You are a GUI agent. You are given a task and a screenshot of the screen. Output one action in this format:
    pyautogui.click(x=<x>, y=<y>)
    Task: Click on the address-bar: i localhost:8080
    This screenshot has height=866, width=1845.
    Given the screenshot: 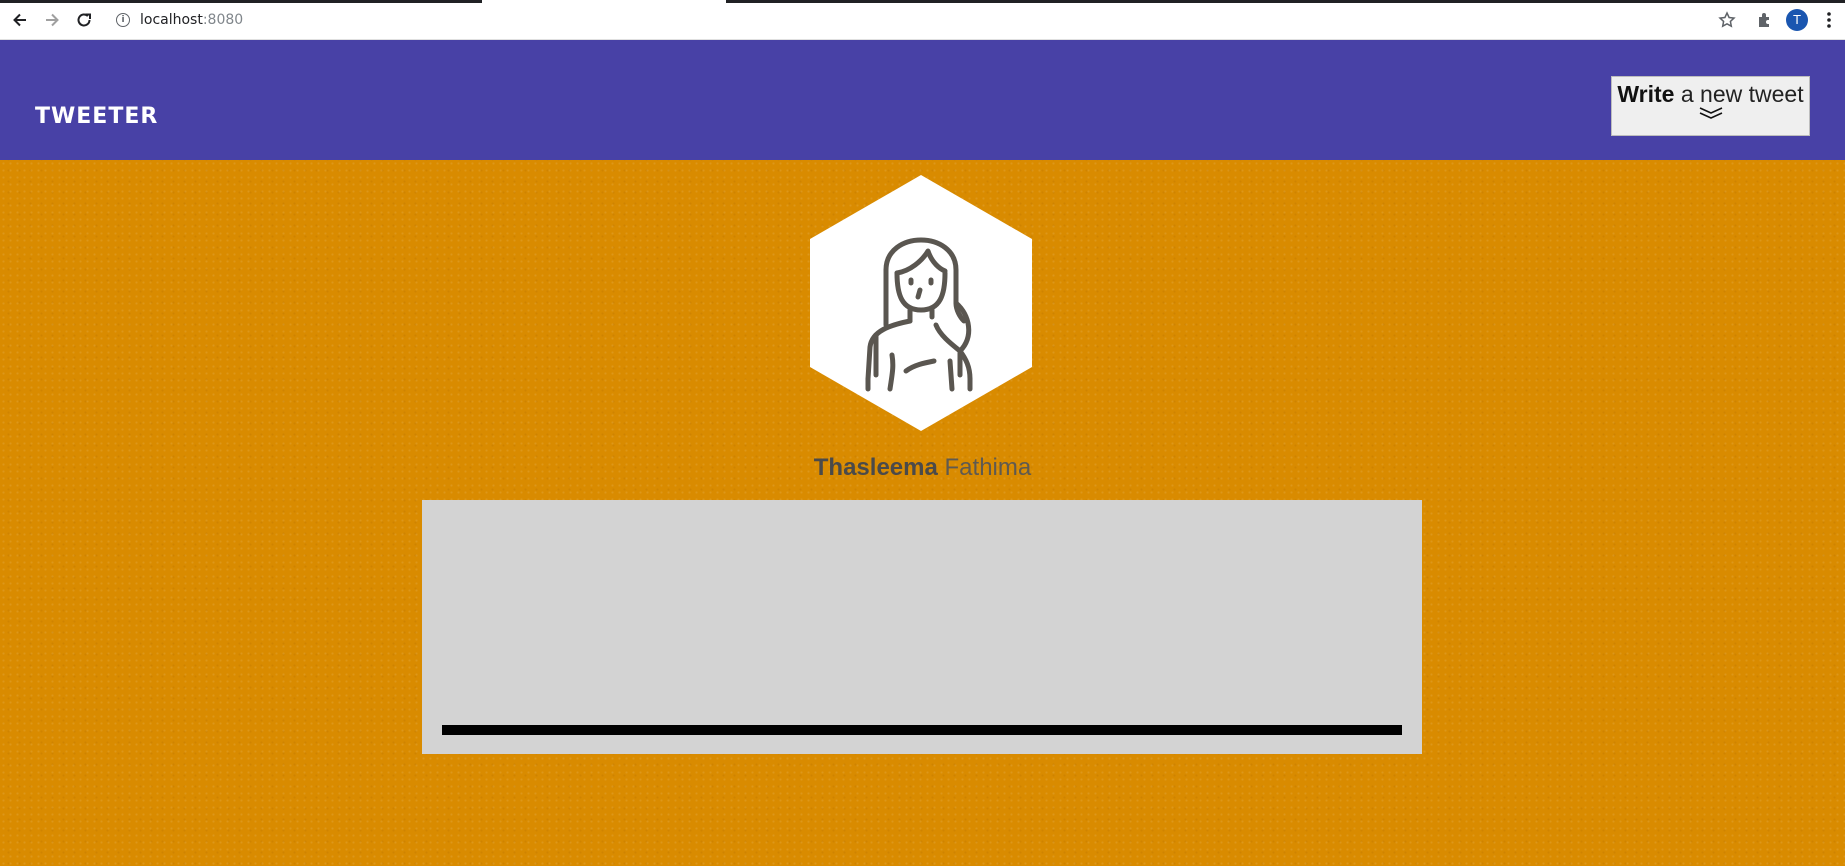 What is the action you would take?
    pyautogui.click(x=908, y=20)
    